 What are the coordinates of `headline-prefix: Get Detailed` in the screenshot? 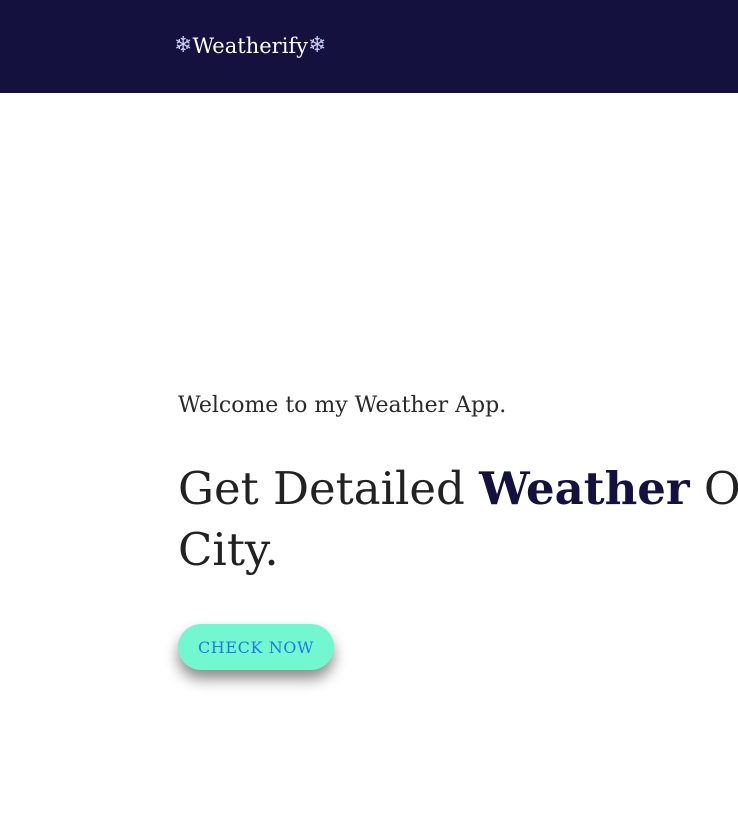 It's located at (329, 488).